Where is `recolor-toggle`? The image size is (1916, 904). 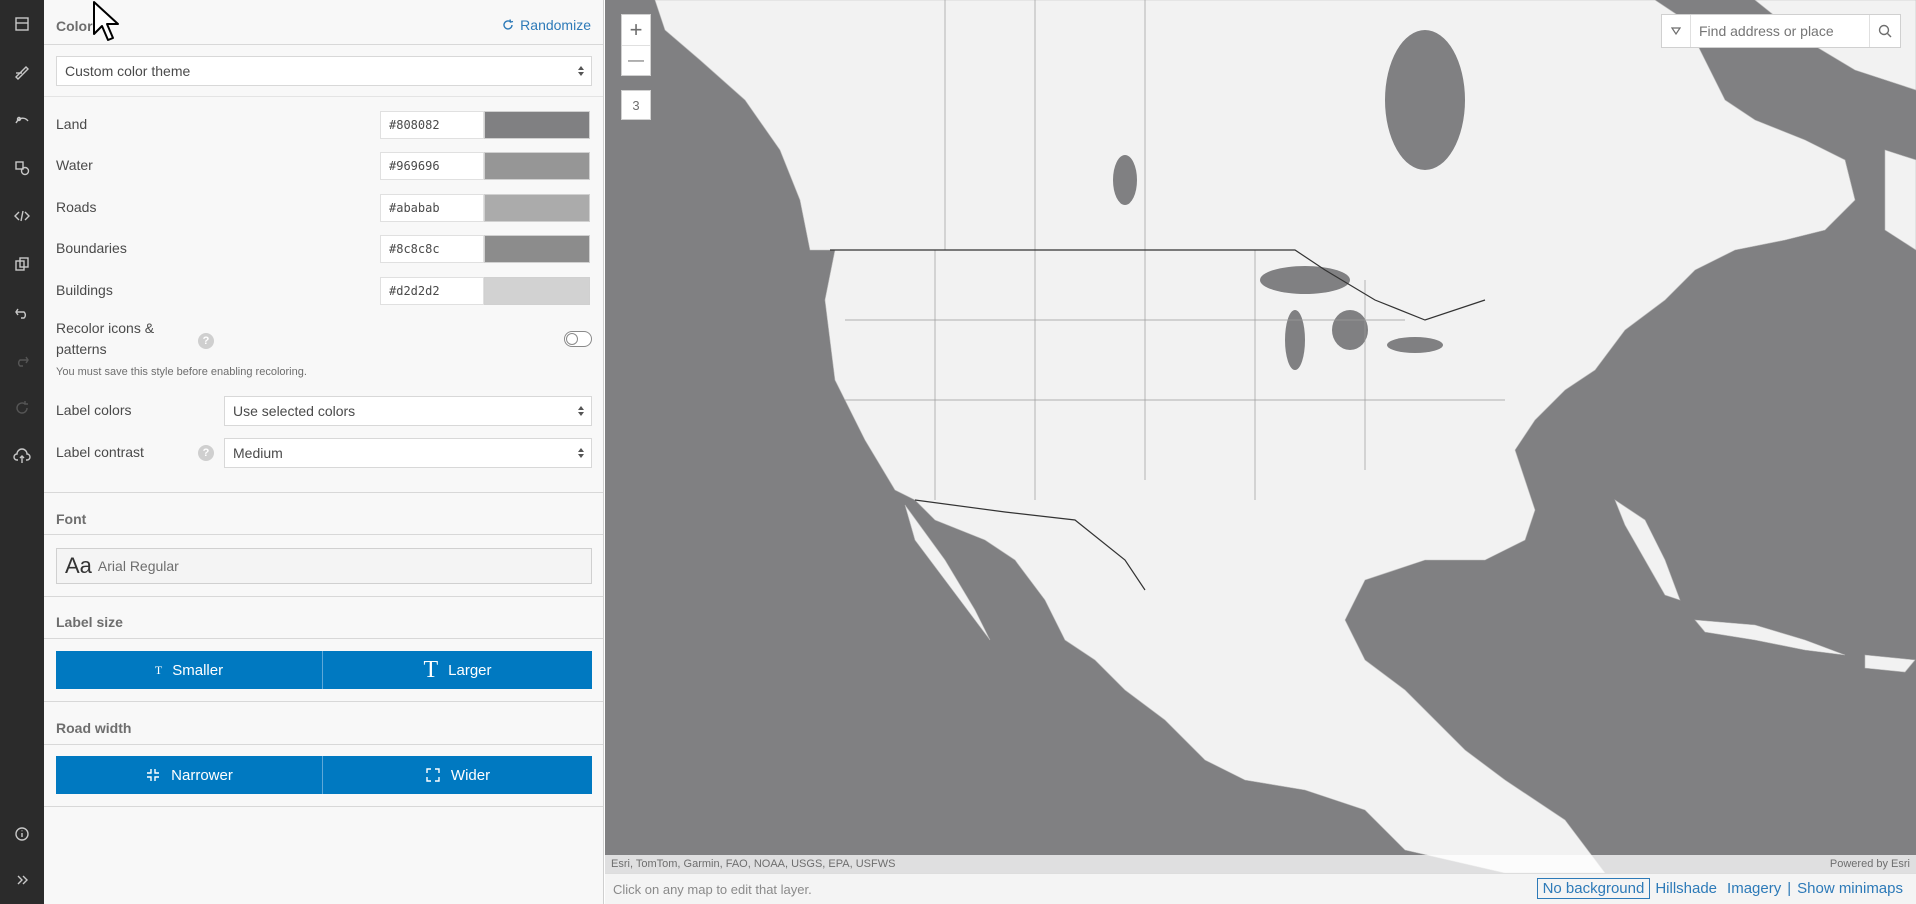
recolor-toggle is located at coordinates (578, 339).